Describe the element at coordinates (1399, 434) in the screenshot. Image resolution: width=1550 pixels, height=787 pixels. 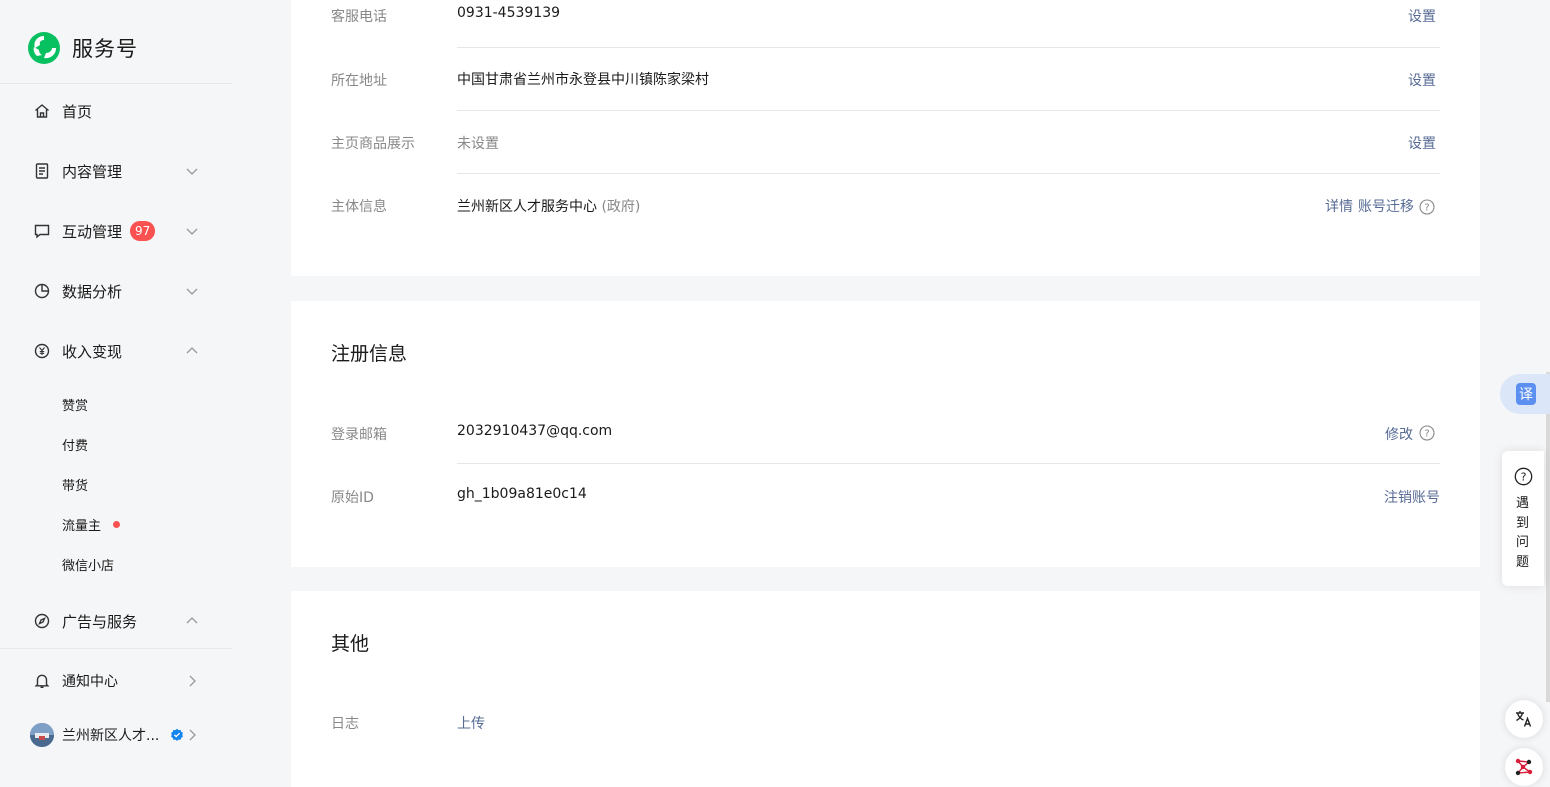
I see `modify-email-link: 修改` at that location.